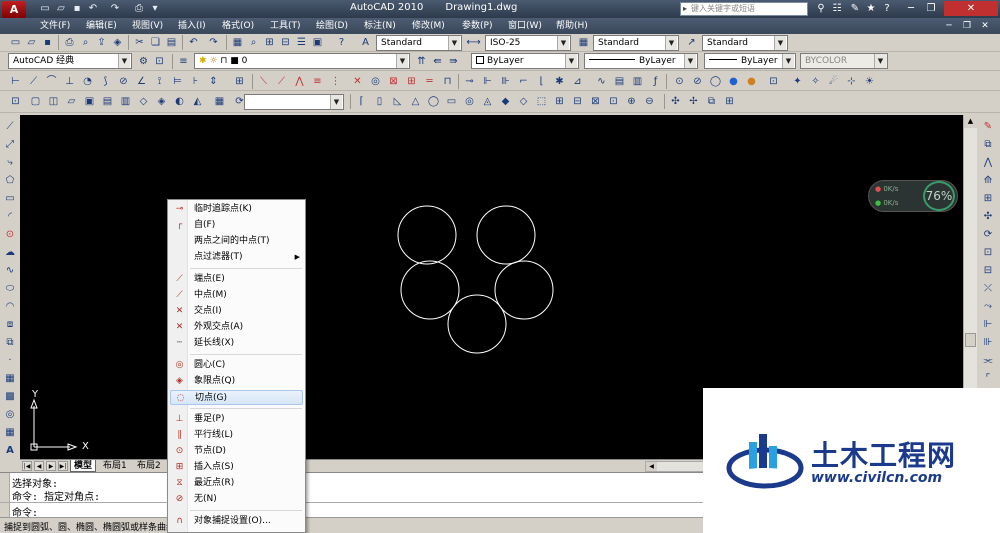  I want to click on make-block-icon: ⧉, so click(10, 342).